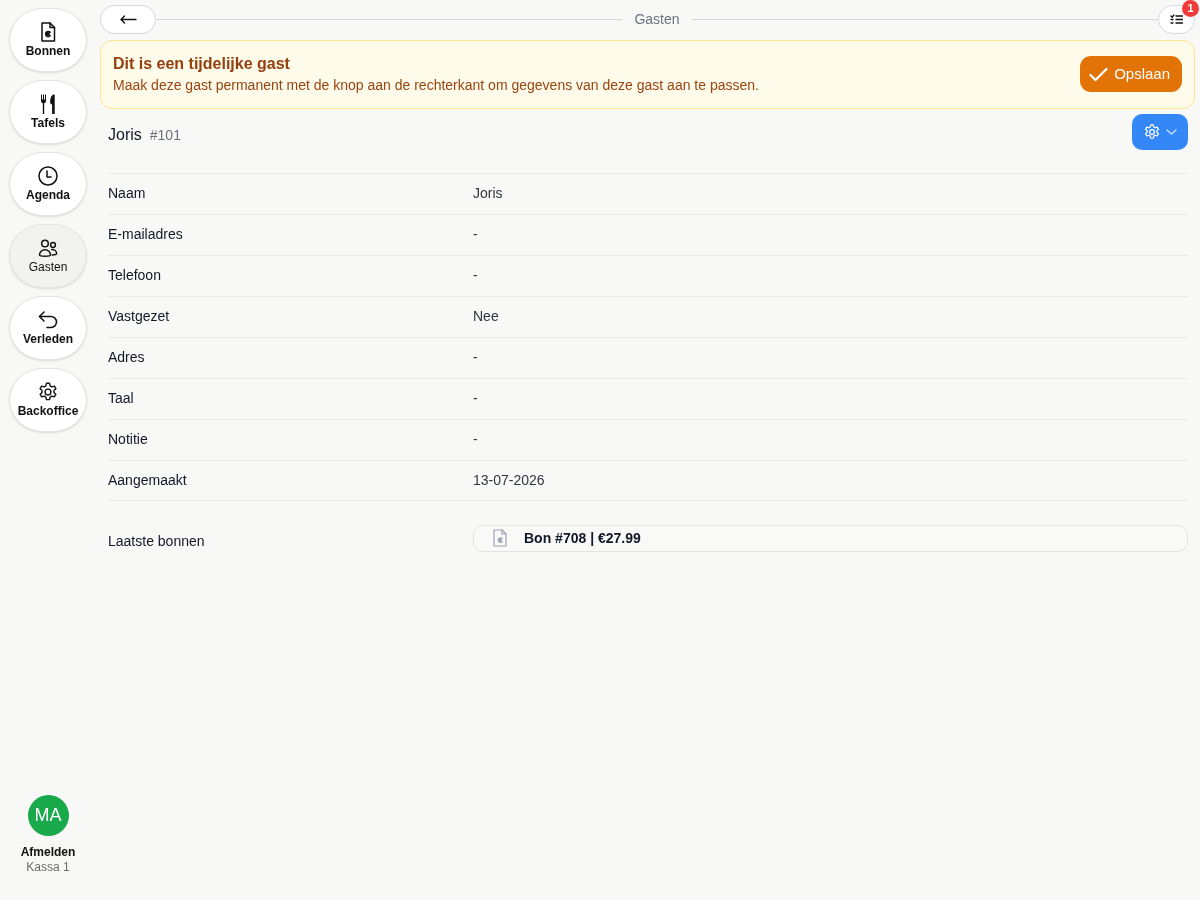 This screenshot has width=1200, height=900. What do you see at coordinates (48, 328) in the screenshot?
I see `nav-item: Verleden` at bounding box center [48, 328].